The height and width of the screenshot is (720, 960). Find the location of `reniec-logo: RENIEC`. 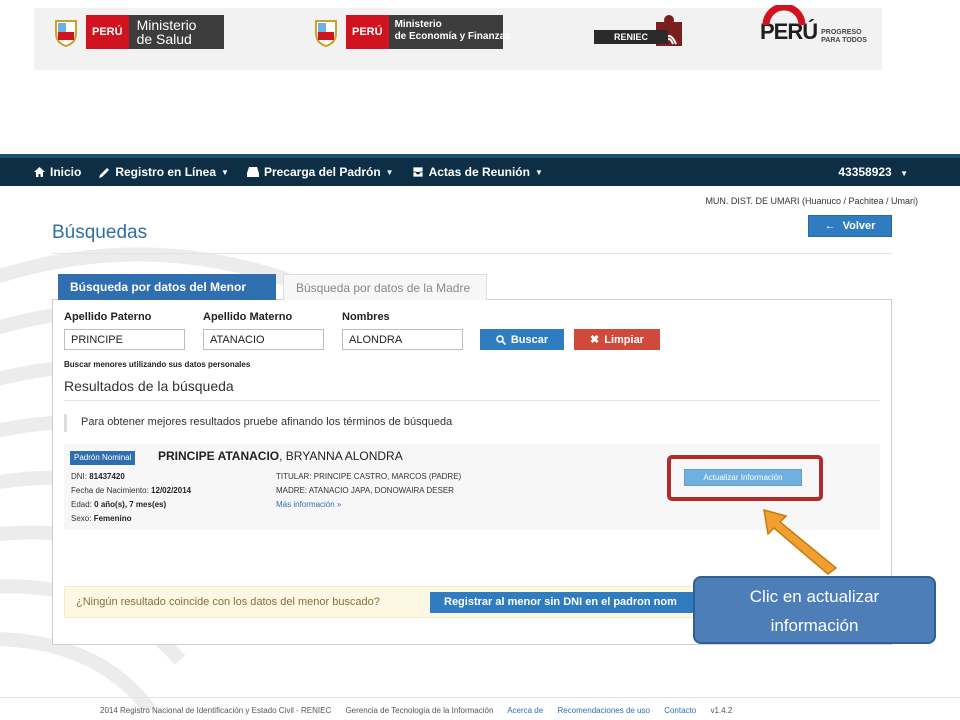

reniec-logo: RENIEC is located at coordinates (639, 32).